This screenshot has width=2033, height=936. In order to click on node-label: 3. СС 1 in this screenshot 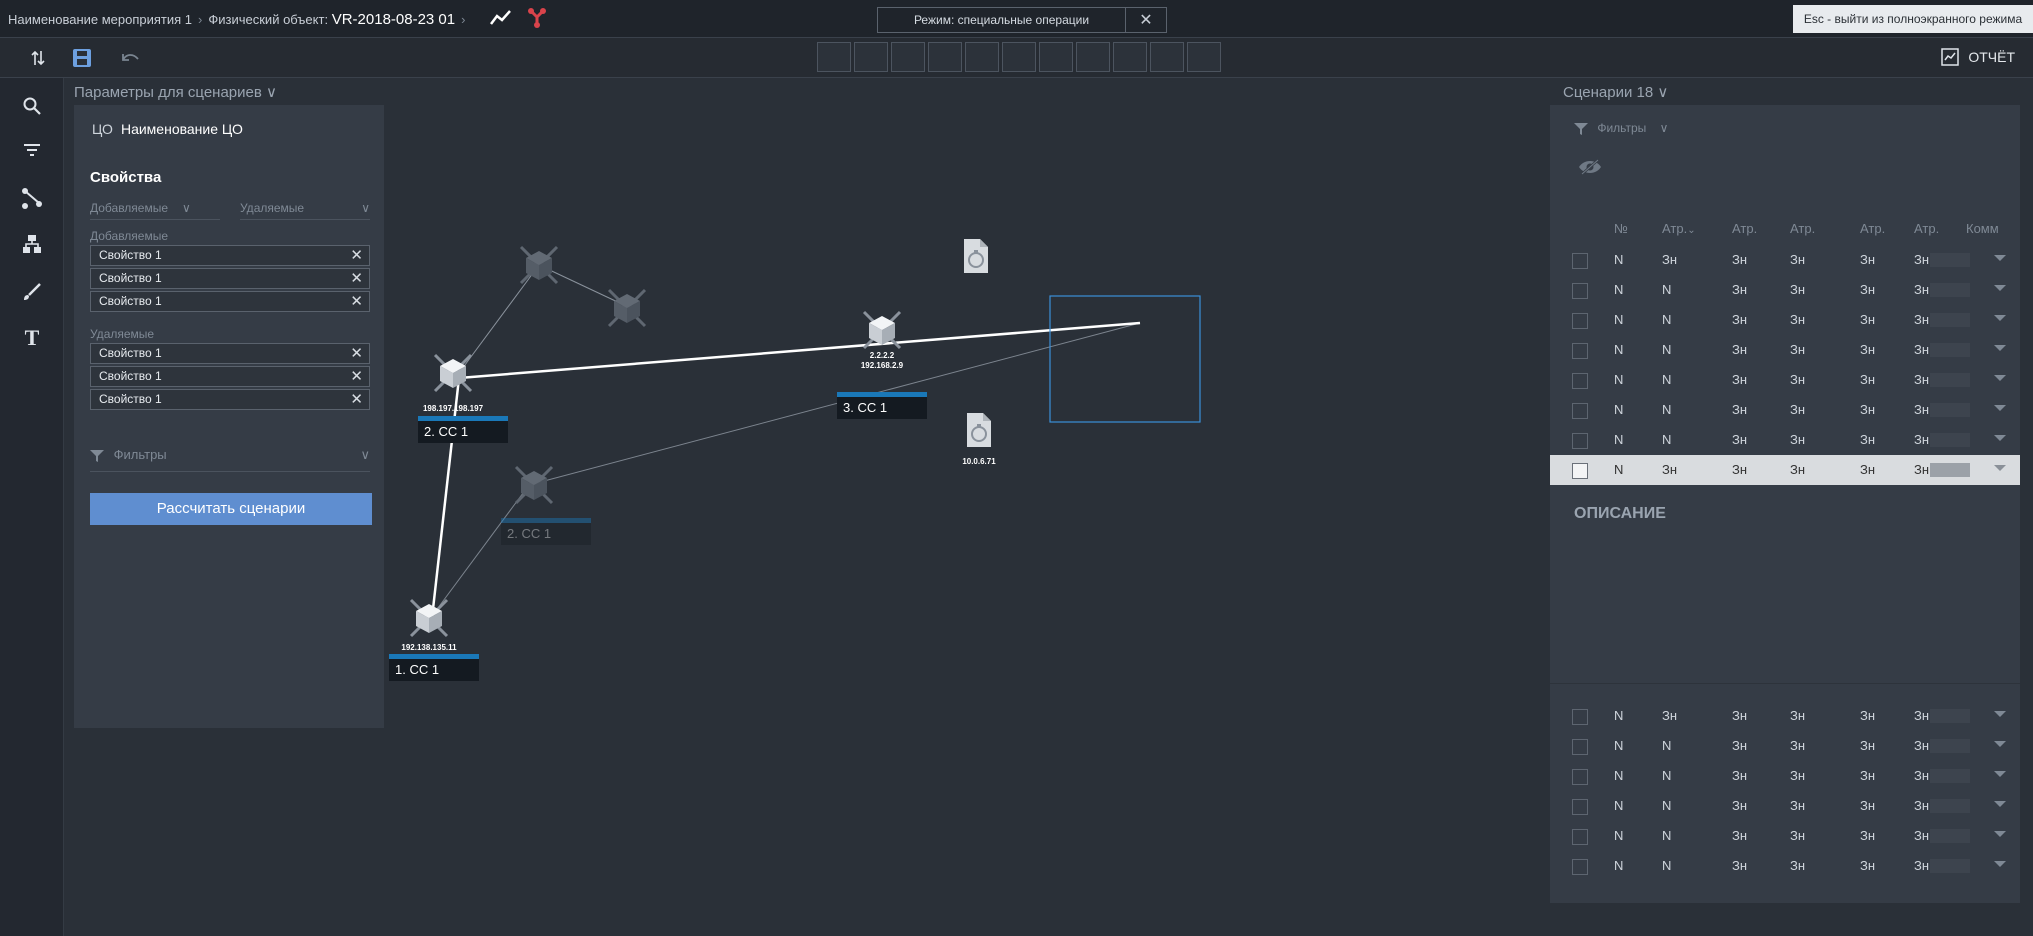, I will do `click(882, 408)`.